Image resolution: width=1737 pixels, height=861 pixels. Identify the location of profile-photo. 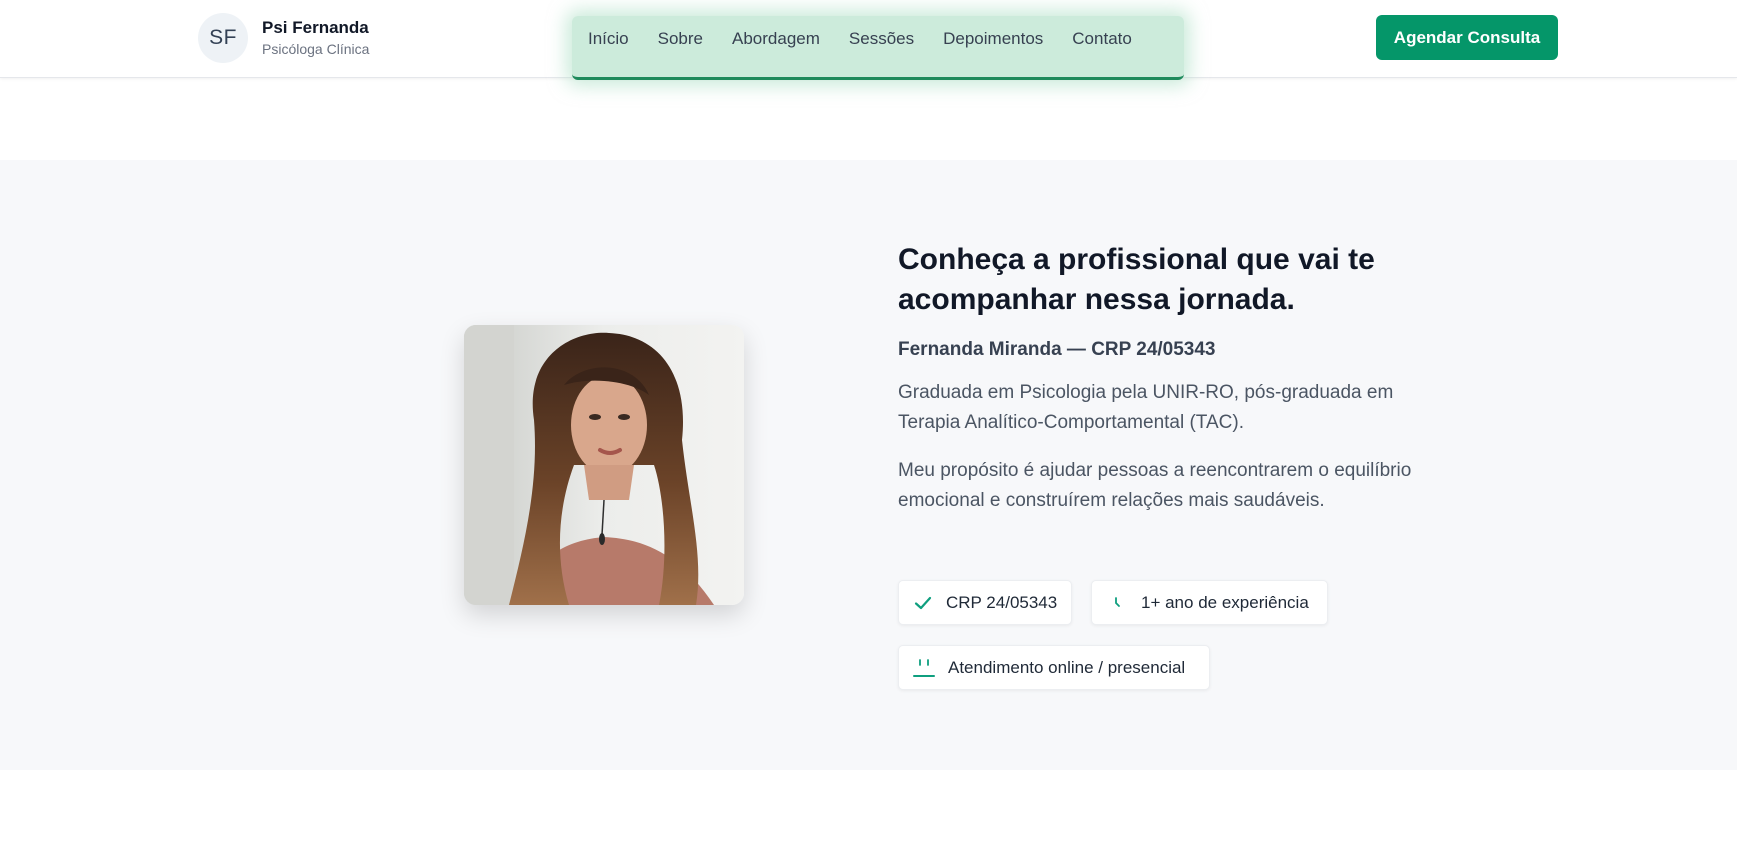
(604, 465).